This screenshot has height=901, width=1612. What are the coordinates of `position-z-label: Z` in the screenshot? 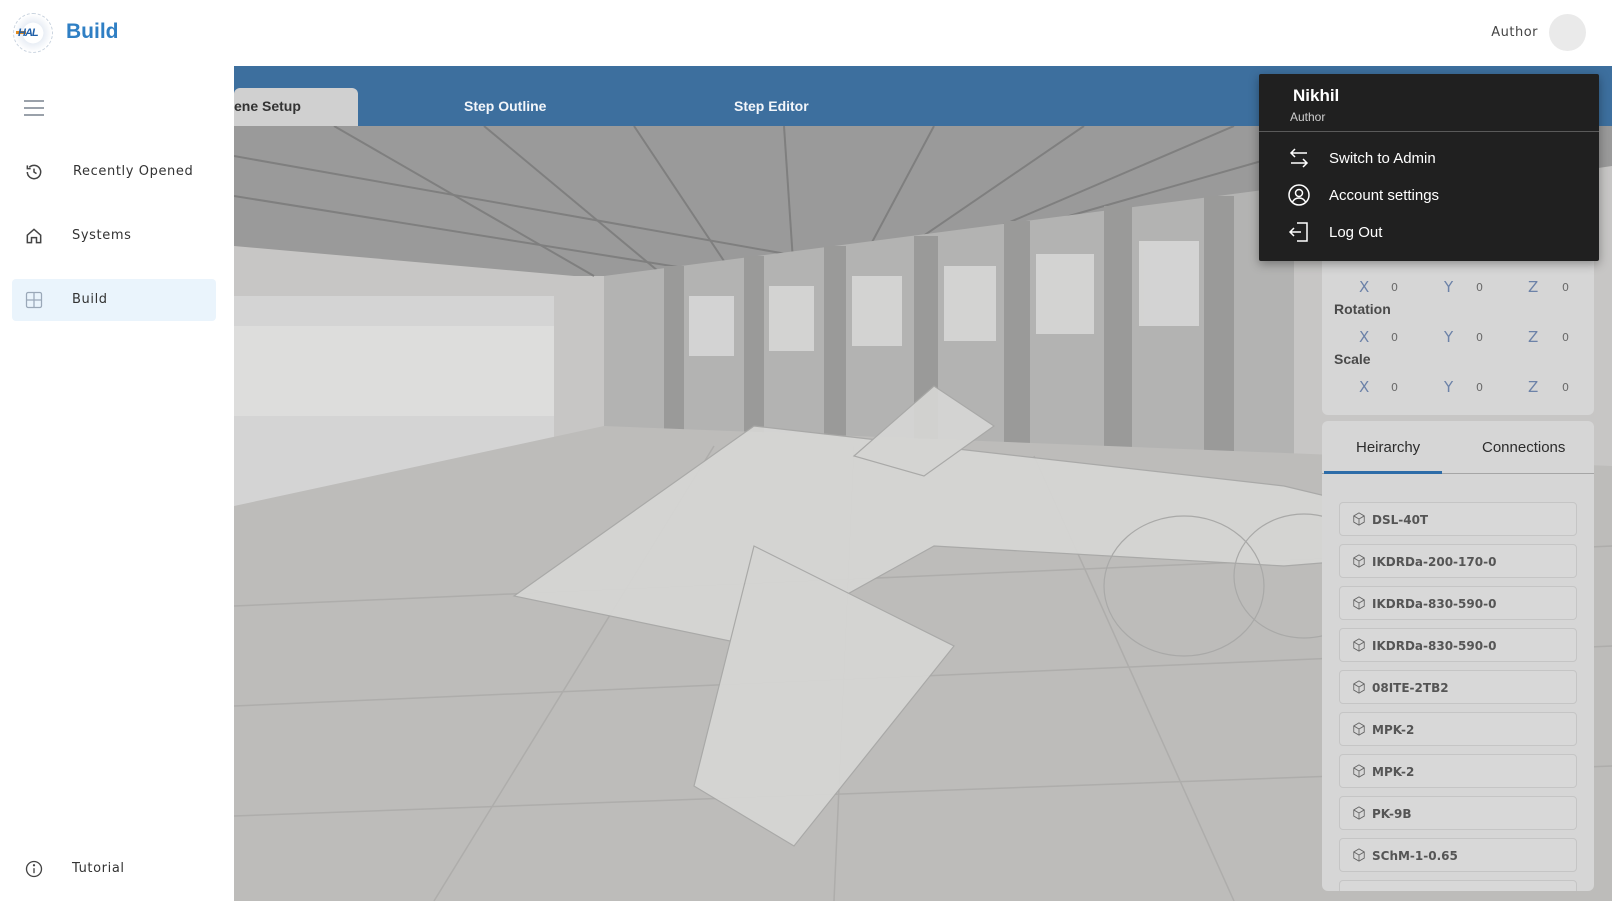 It's located at (1533, 287).